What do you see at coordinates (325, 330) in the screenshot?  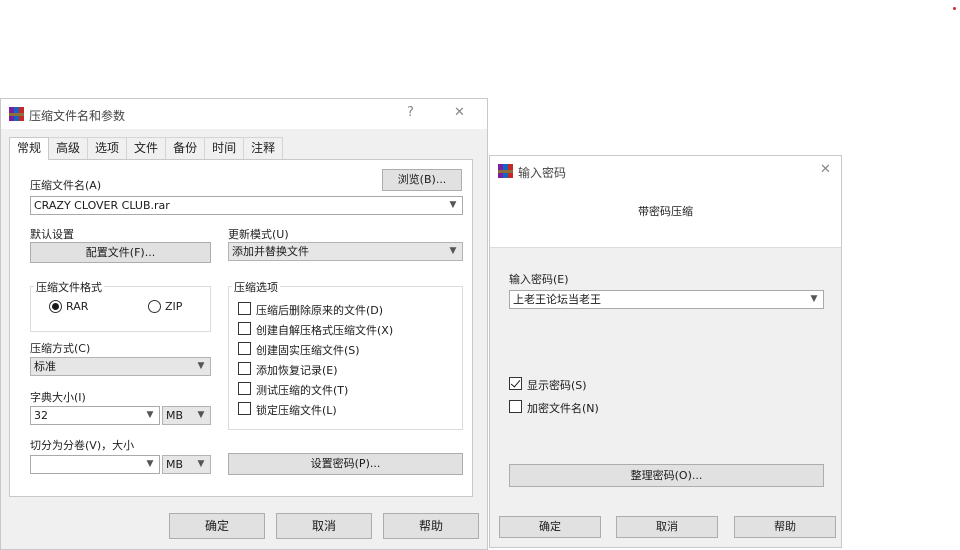 I see `option-label: 创建自解压格式压缩文件(X)` at bounding box center [325, 330].